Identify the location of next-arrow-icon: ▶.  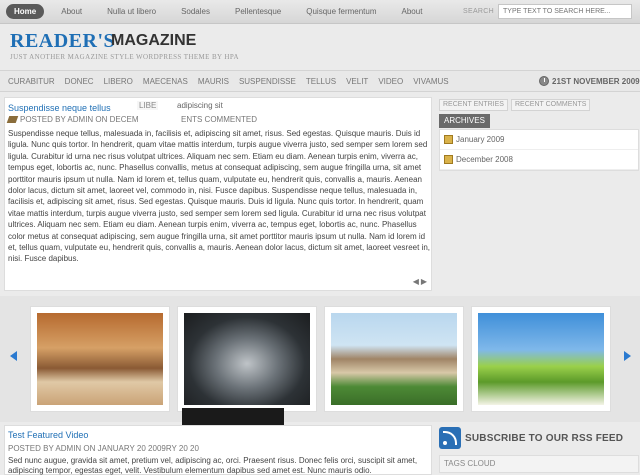
(424, 281).